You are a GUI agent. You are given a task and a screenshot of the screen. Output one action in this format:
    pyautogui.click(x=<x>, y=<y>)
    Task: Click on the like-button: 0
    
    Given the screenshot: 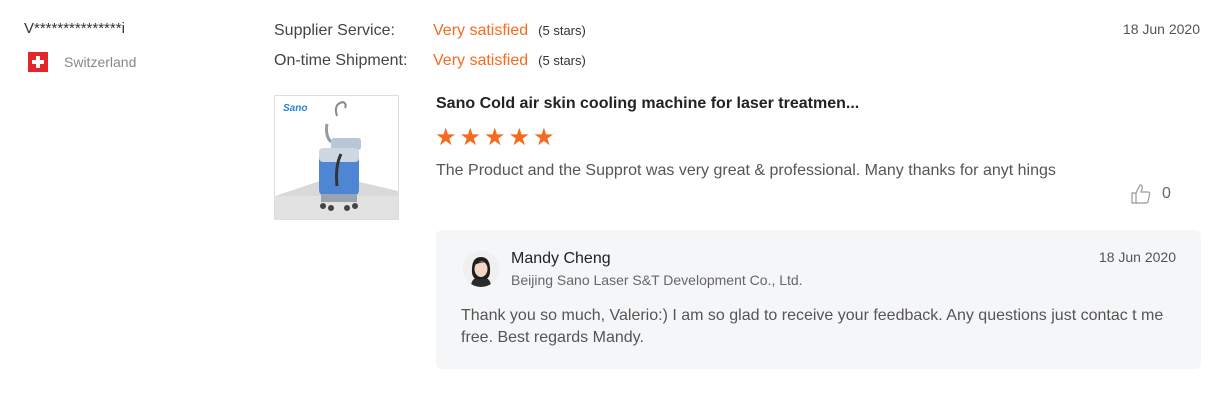 What is the action you would take?
    pyautogui.click(x=1150, y=194)
    